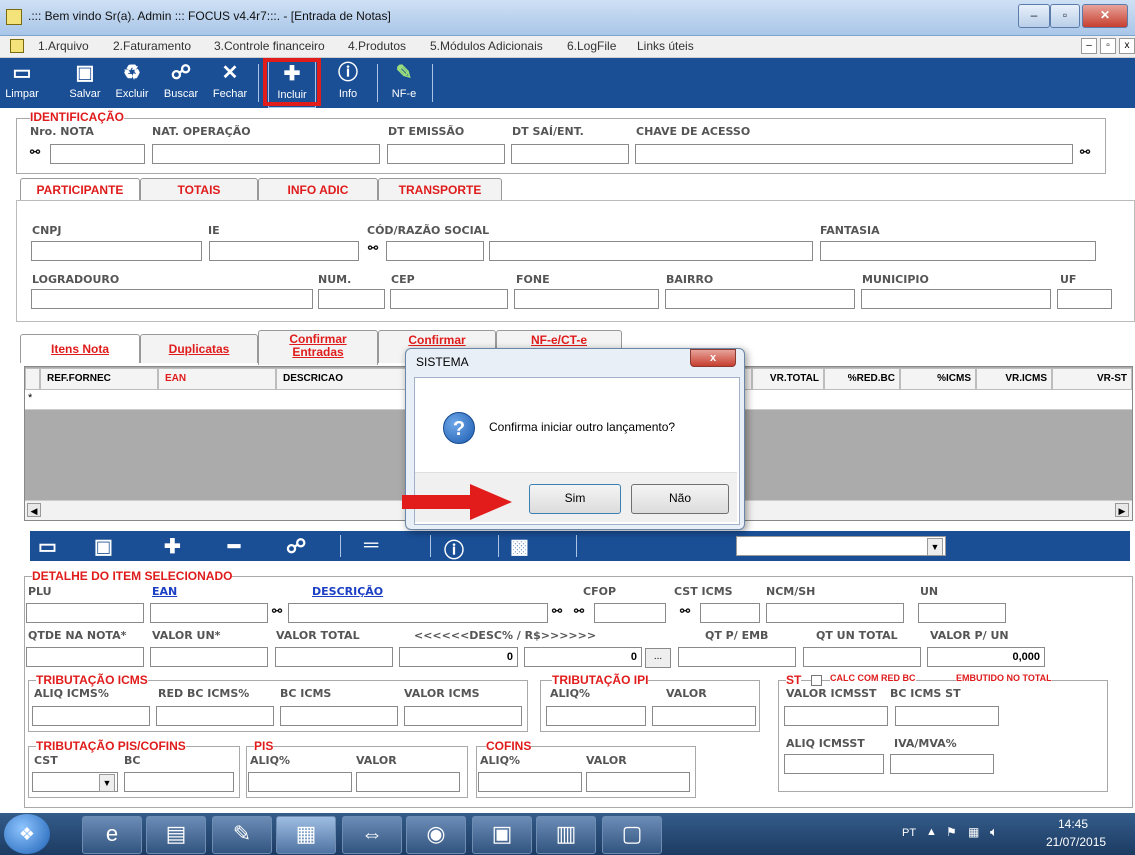 The height and width of the screenshot is (855, 1135). Describe the element at coordinates (579, 611) in the screenshot. I see `cfop-search-icon: ⚯` at that location.